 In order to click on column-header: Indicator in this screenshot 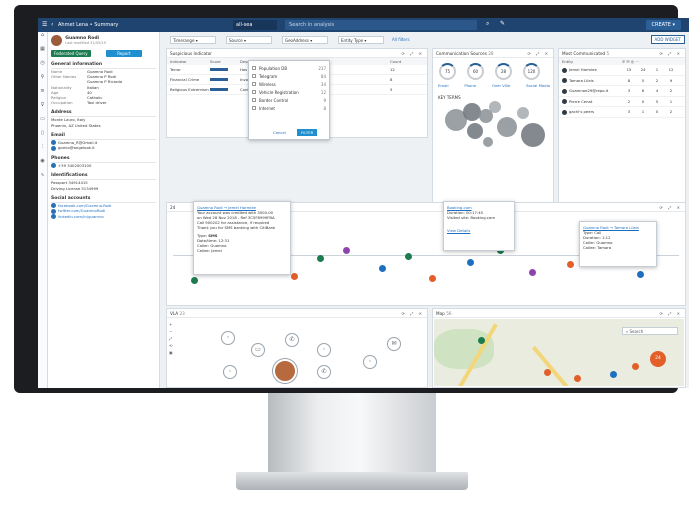, I will do `click(190, 61)`.